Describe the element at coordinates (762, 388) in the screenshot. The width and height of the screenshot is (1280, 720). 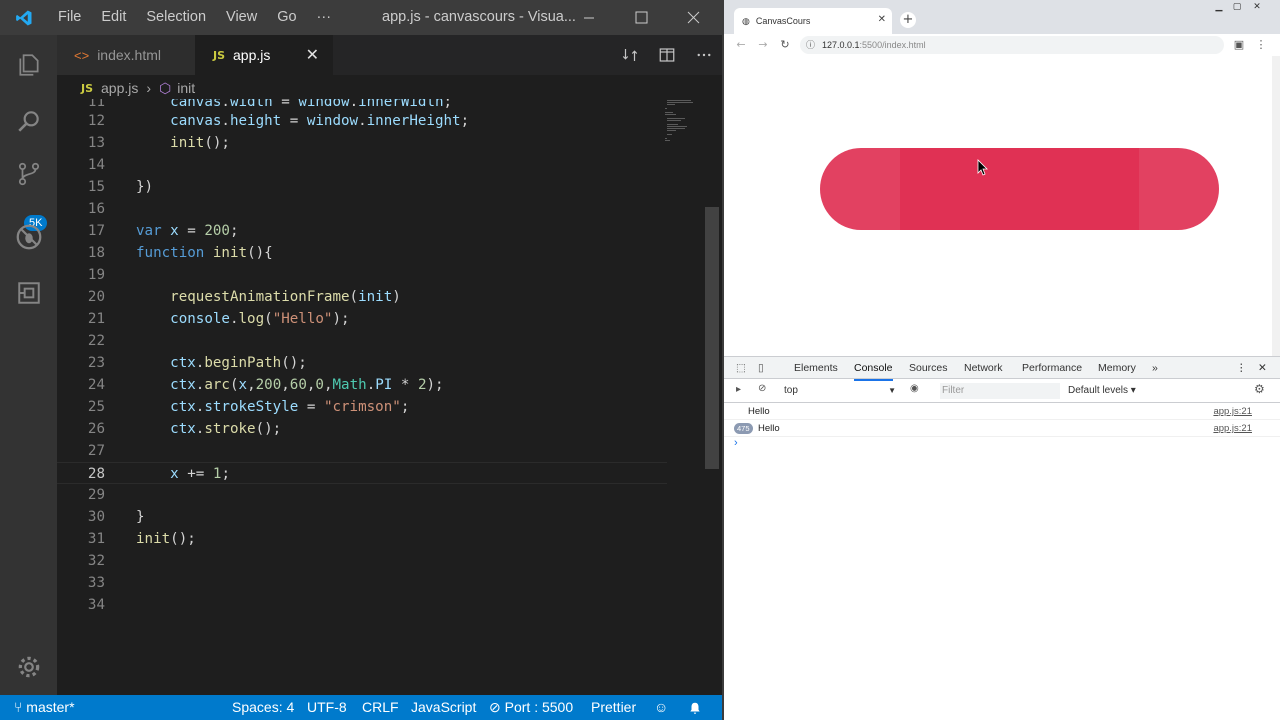
I see `clear-console-icon: ⊘` at that location.